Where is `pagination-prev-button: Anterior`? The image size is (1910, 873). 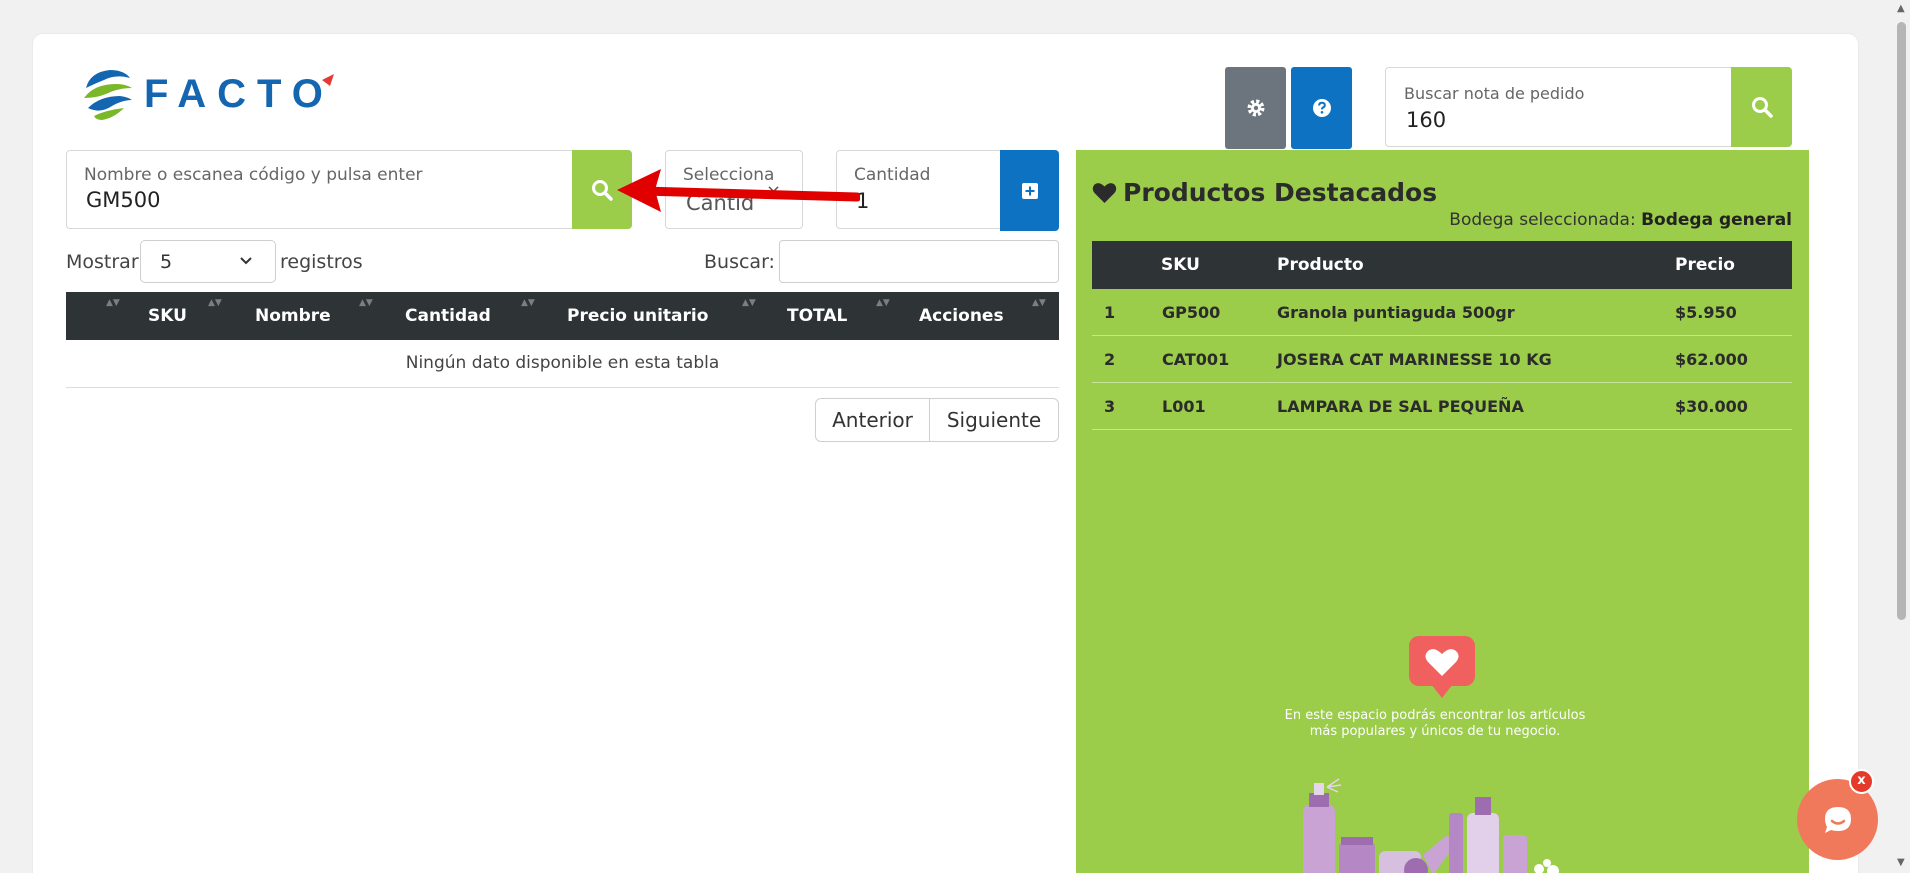
pagination-prev-button: Anterior is located at coordinates (872, 420).